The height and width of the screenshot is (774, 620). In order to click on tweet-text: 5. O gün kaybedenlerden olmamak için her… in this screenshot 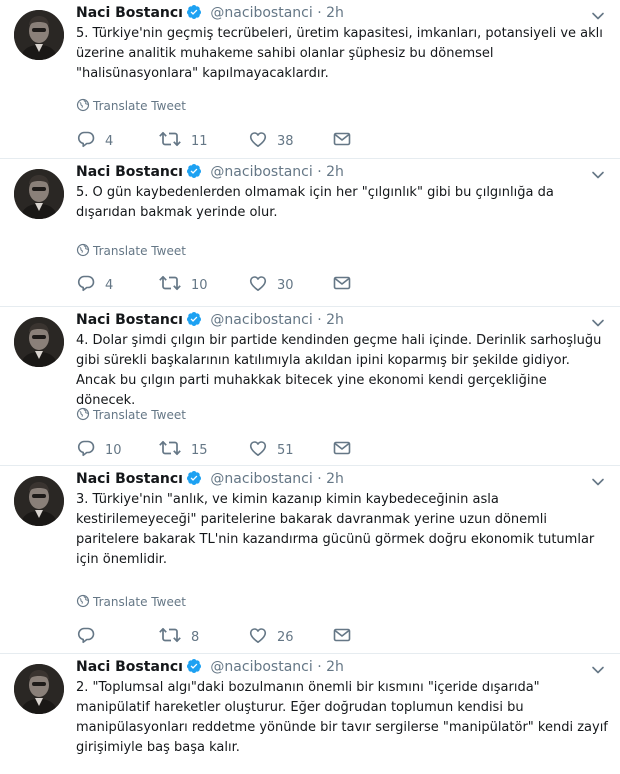, I will do `click(315, 202)`.